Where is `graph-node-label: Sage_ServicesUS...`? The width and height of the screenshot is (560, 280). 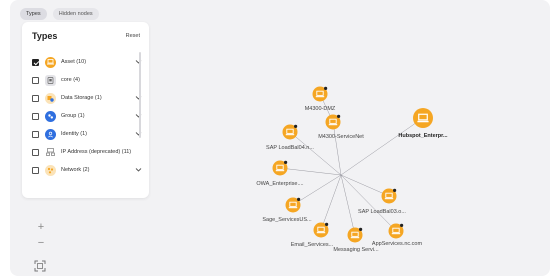 graph-node-label: Sage_ServicesUS... is located at coordinates (287, 220).